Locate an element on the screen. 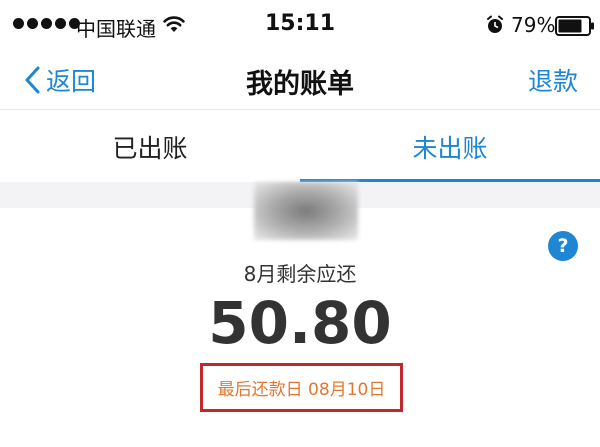  status-bar: 中国联通 15:11 79% is located at coordinates (300, 25).